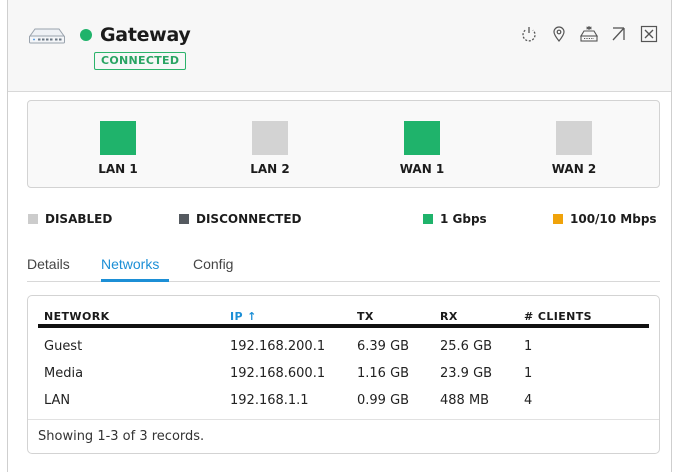  I want to click on header-actions, so click(589, 34).